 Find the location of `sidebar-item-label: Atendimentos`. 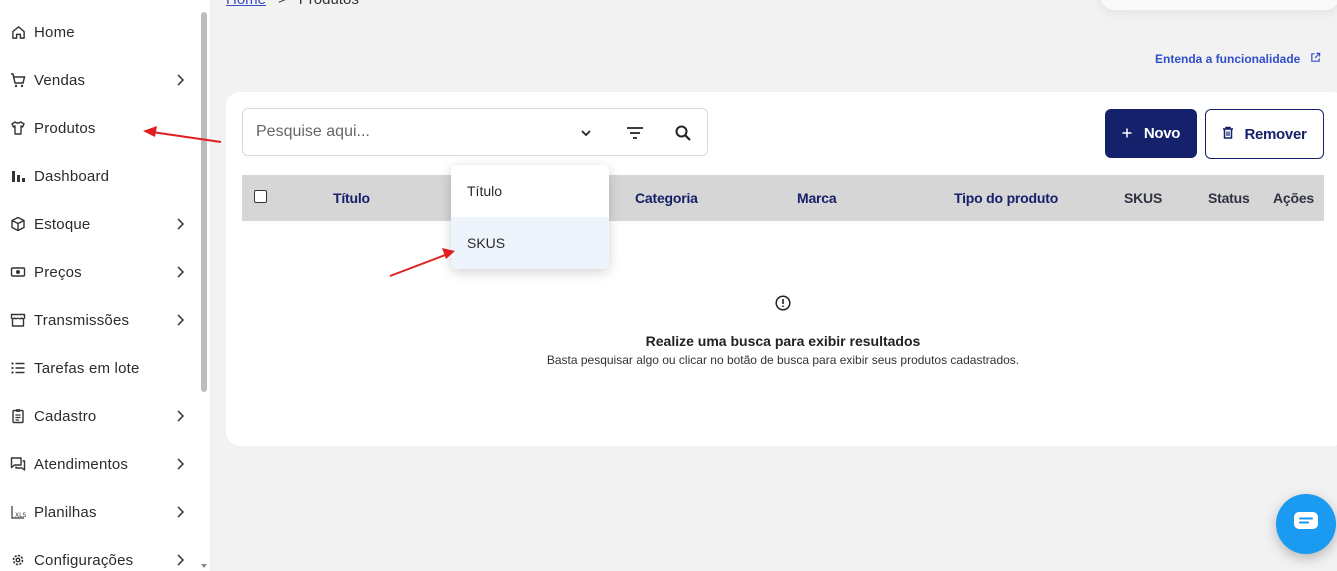

sidebar-item-label: Atendimentos is located at coordinates (81, 464).